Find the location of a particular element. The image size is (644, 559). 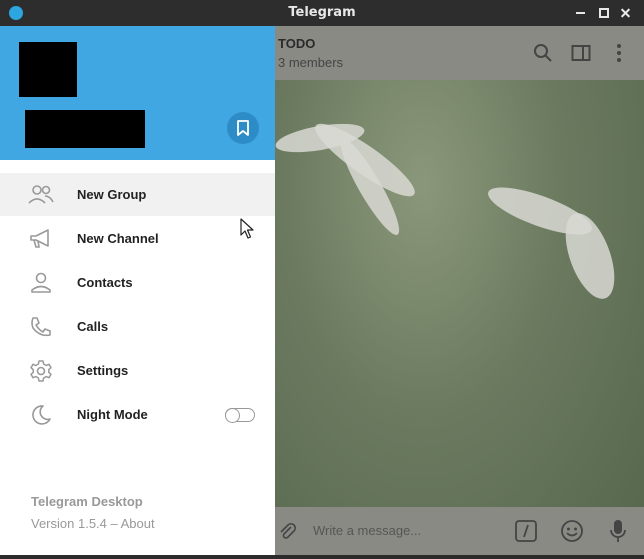

menu-item-settings: Settings is located at coordinates (137, 370).